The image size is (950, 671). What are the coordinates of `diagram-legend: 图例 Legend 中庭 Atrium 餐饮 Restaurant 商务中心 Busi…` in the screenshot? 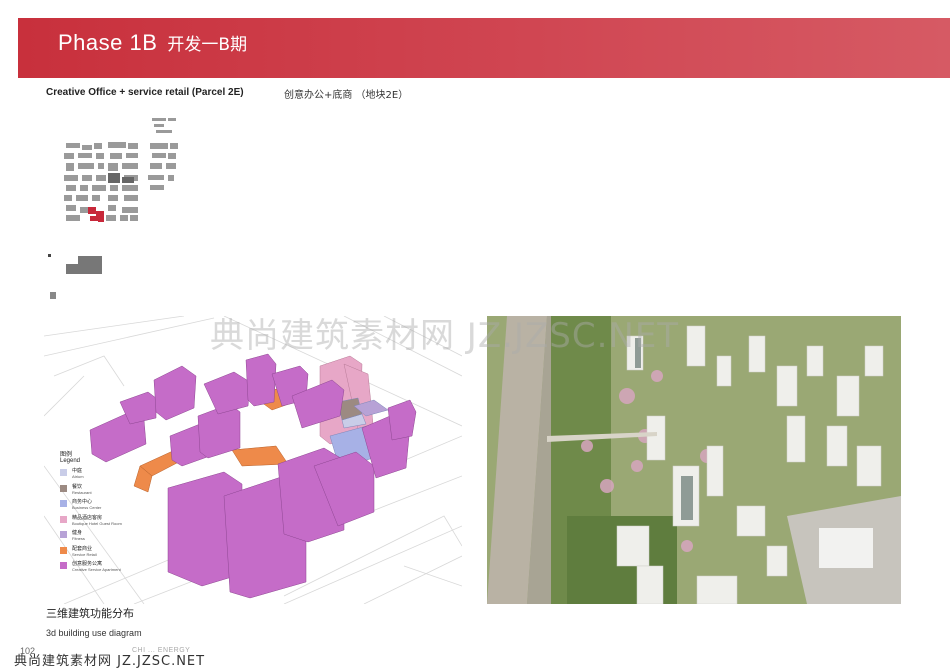 It's located at (120, 513).